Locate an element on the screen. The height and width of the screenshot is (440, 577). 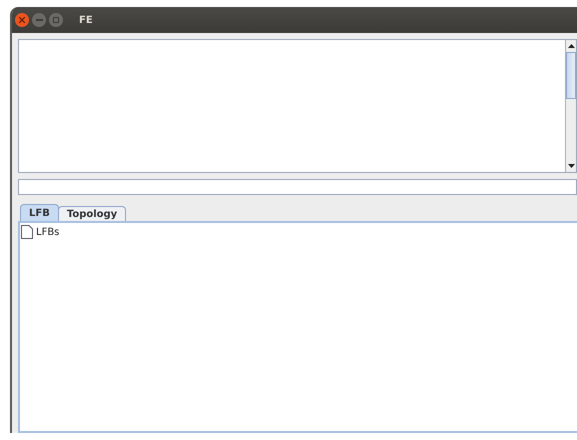
close-button is located at coordinates (22, 20).